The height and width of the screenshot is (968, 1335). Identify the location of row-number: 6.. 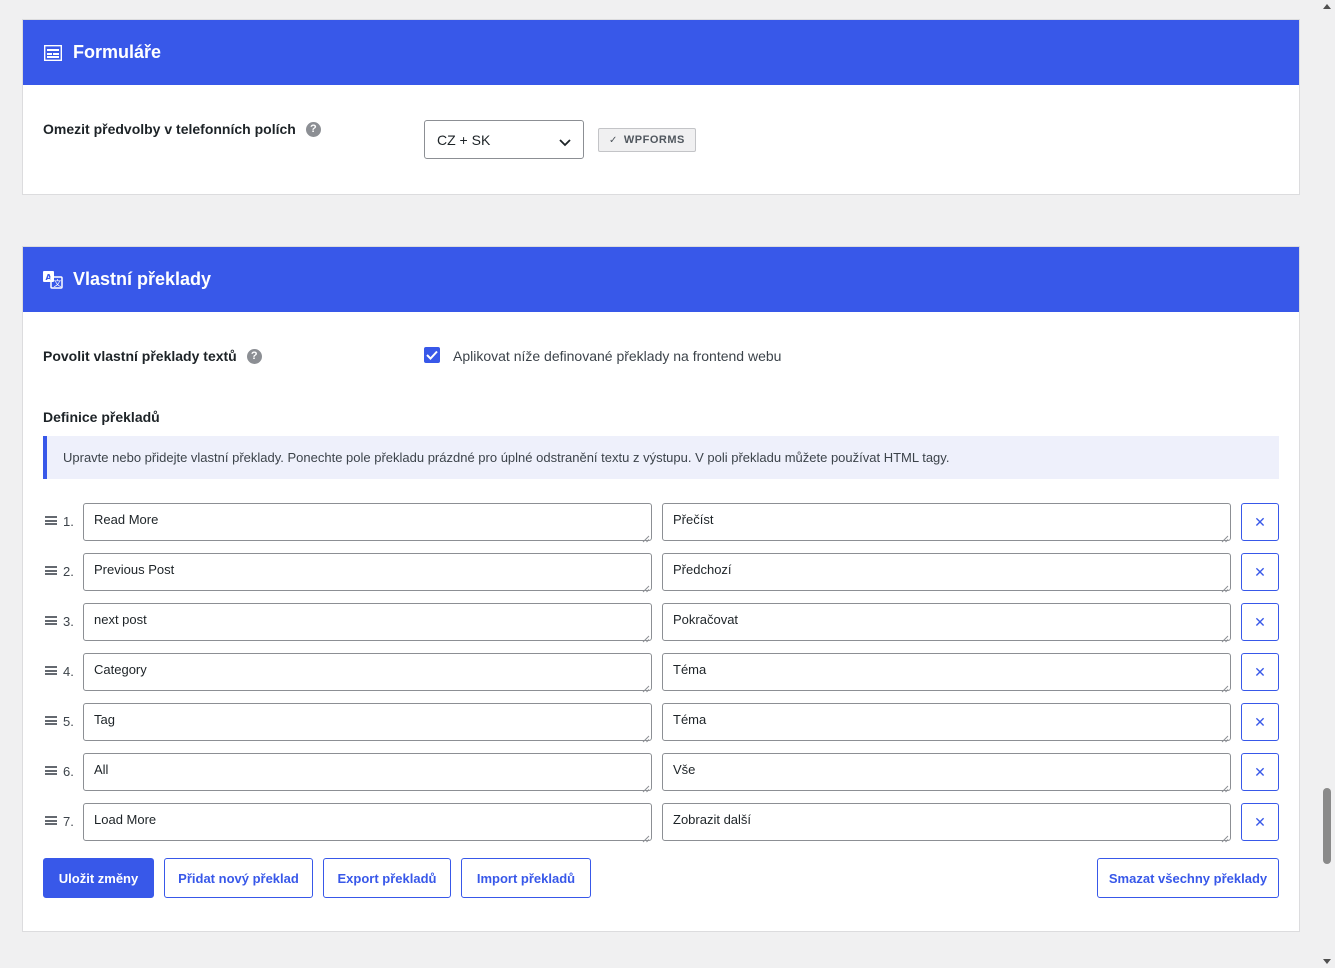
(68, 771).